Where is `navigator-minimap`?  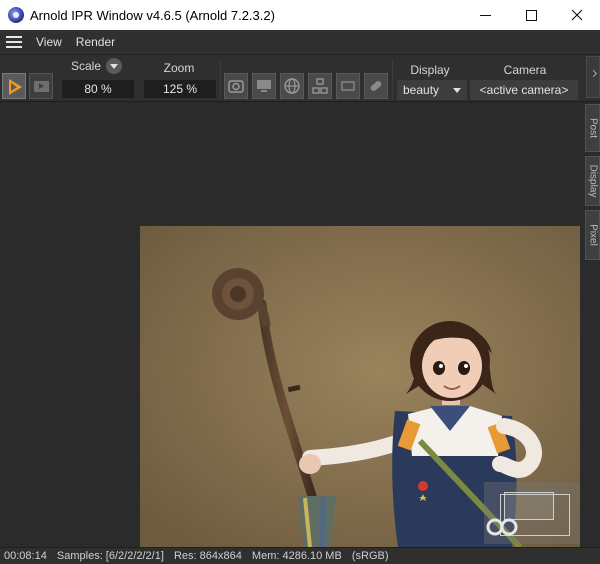 navigator-minimap is located at coordinates (532, 513).